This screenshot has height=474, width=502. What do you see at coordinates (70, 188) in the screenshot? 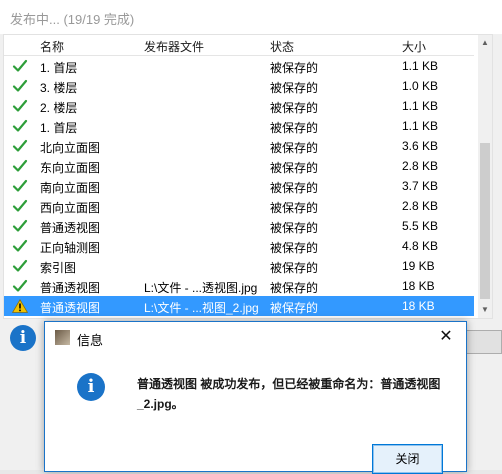
I see `cell-name: 南向立面图` at bounding box center [70, 188].